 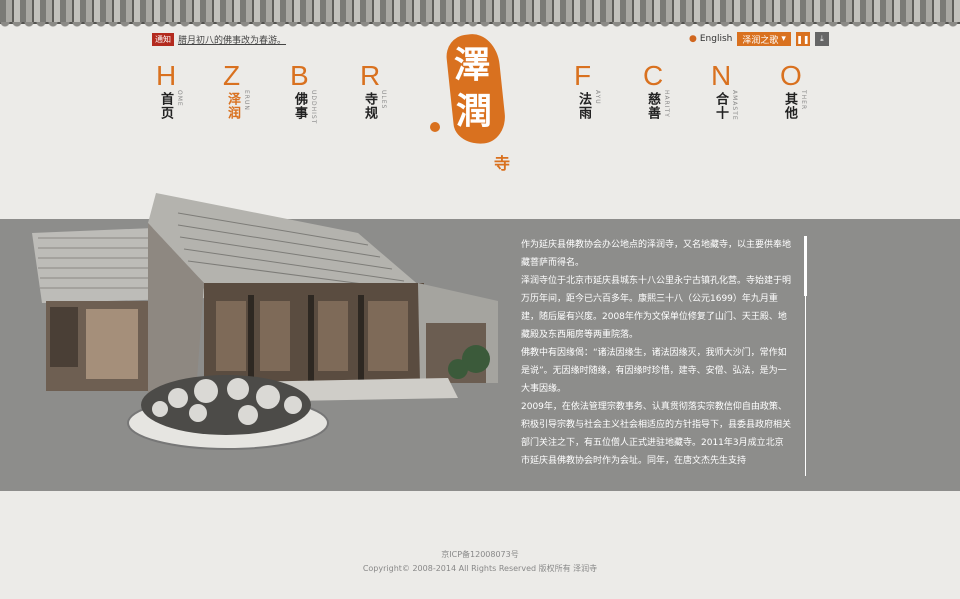 I want to click on nav-sub-label: UDDHIST, so click(x=313, y=107).